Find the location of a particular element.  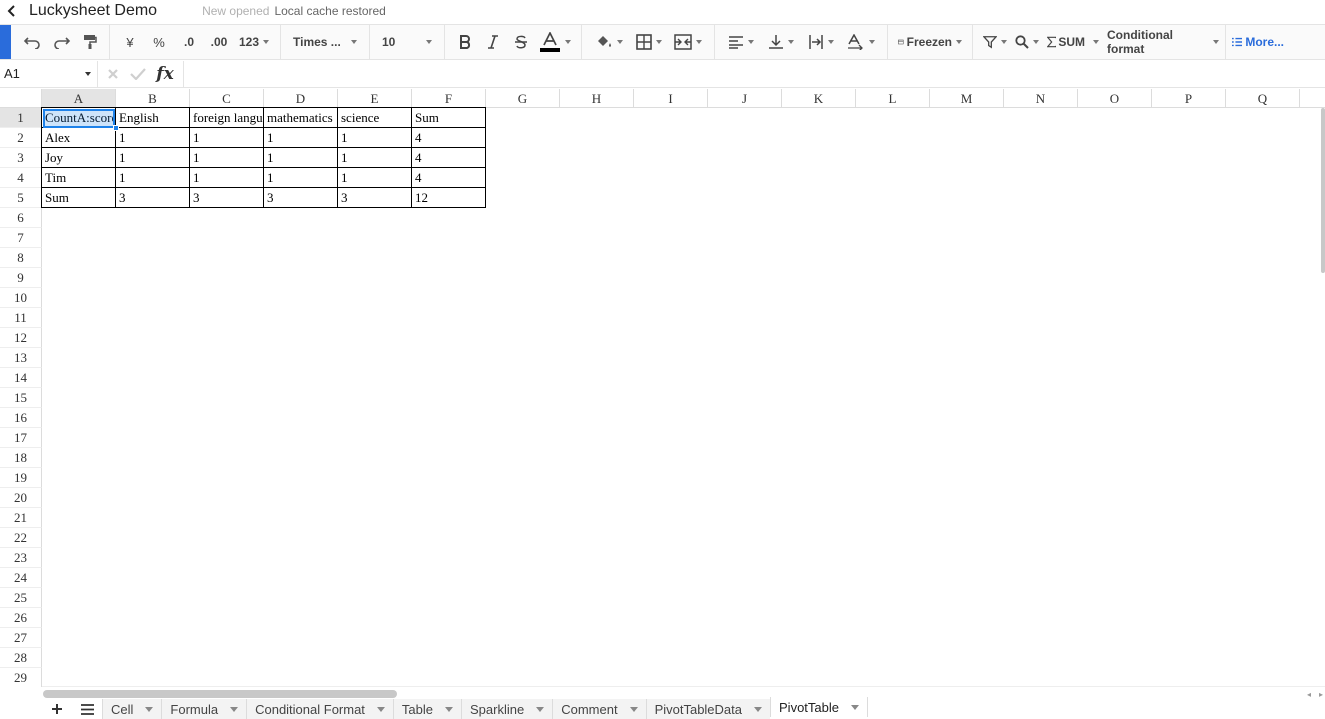

cell-b2: 1 is located at coordinates (152, 137).